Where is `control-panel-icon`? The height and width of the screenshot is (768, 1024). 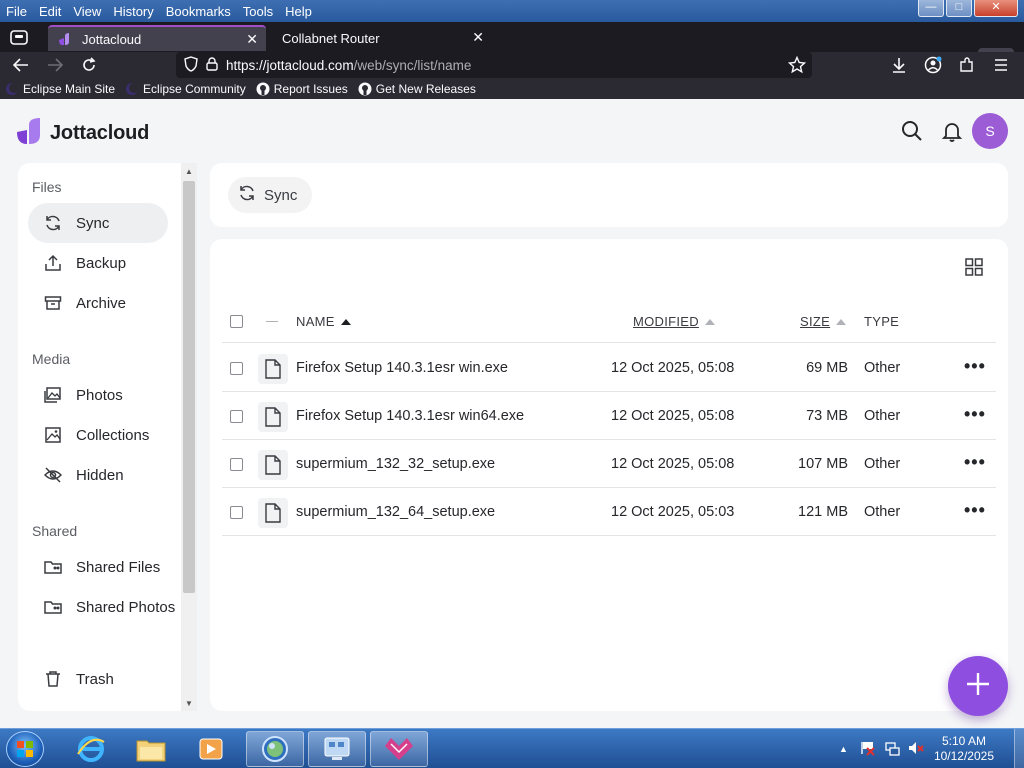 control-panel-icon is located at coordinates (337, 749).